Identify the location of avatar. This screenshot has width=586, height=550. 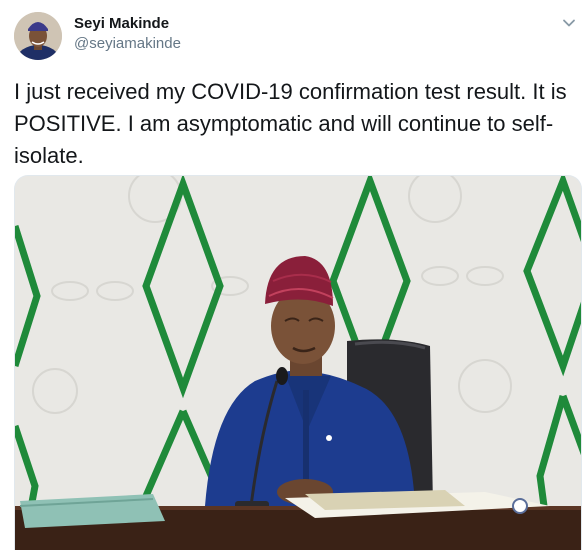
(38, 36).